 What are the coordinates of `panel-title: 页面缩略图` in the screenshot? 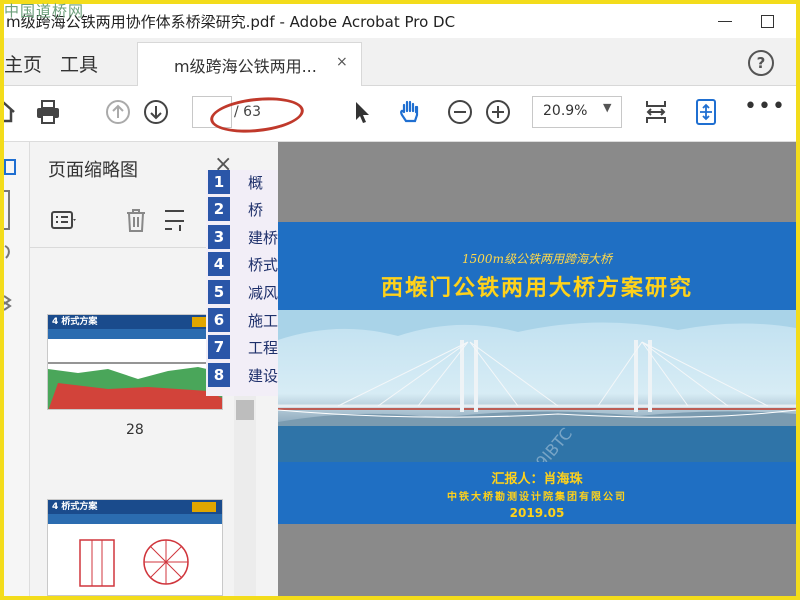 It's located at (93, 170).